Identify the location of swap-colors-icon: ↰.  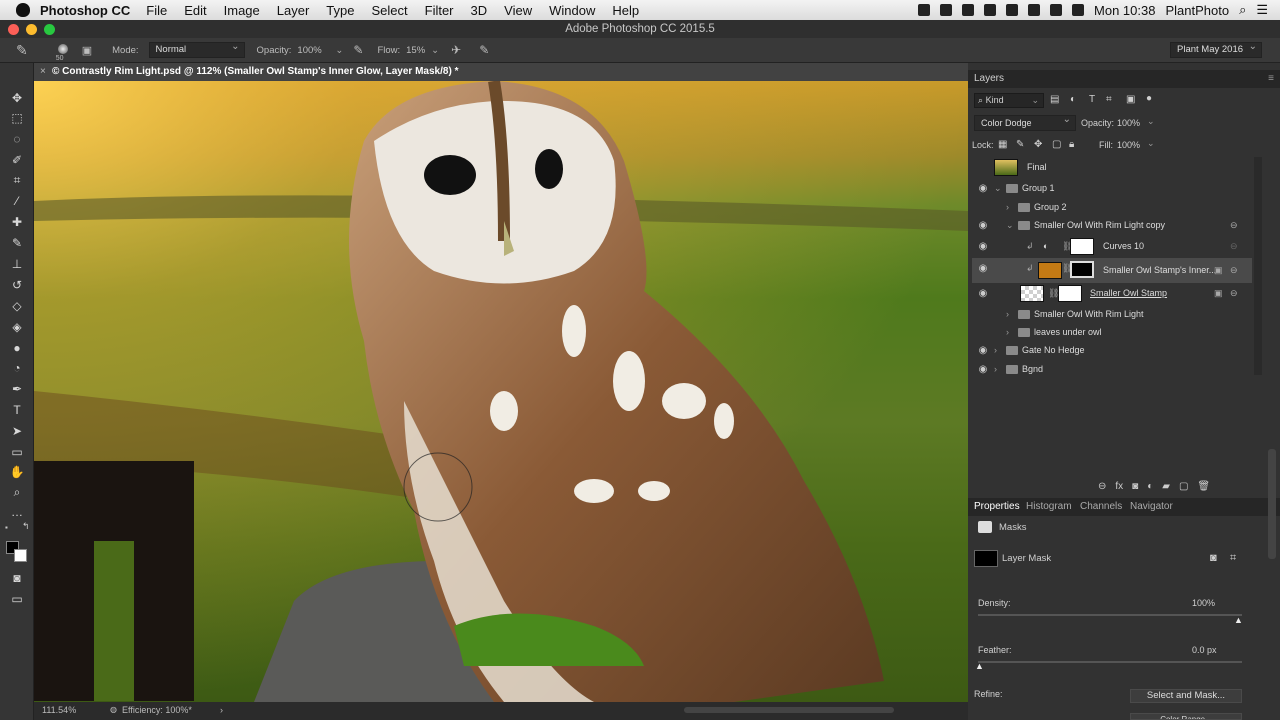
(26, 526).